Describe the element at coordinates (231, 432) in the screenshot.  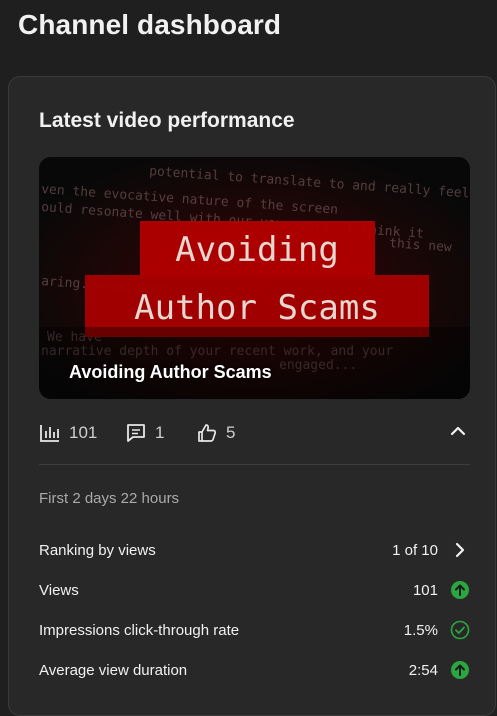
I see `likes-count: 5` at that location.